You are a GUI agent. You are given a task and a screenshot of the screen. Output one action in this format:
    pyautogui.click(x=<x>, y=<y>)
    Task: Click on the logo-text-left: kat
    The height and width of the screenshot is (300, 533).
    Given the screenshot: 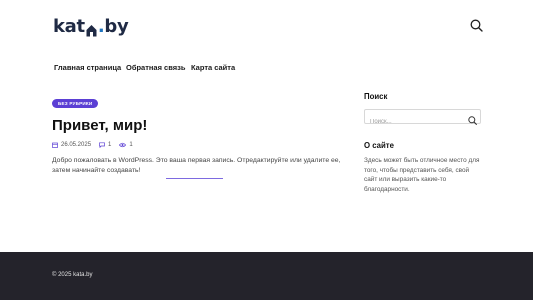 What is the action you would take?
    pyautogui.click(x=69, y=26)
    